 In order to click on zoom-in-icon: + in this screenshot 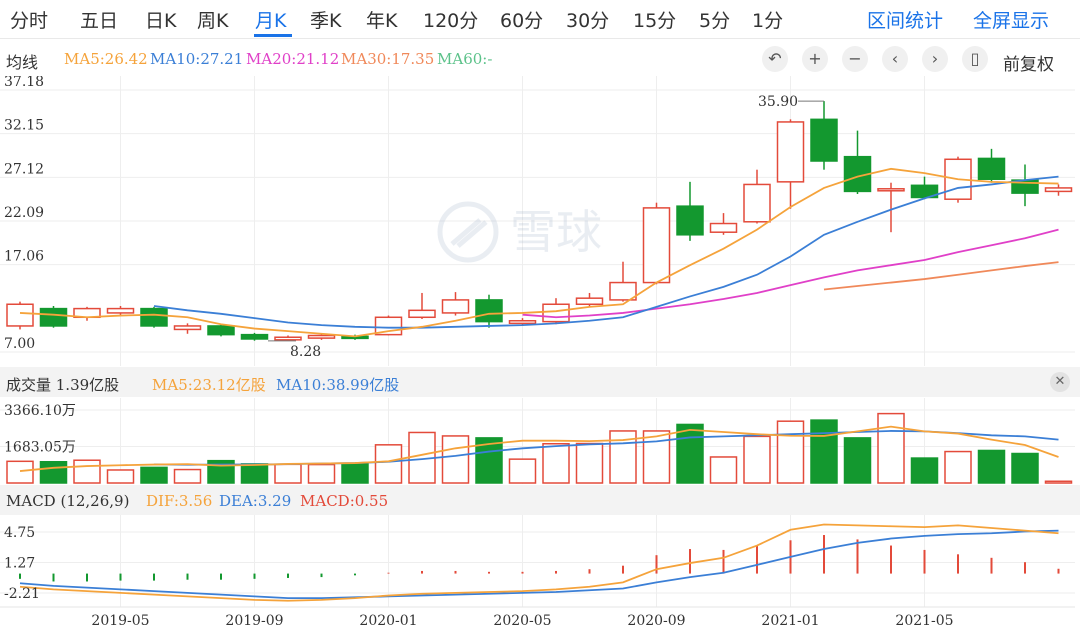, I will do `click(815, 59)`.